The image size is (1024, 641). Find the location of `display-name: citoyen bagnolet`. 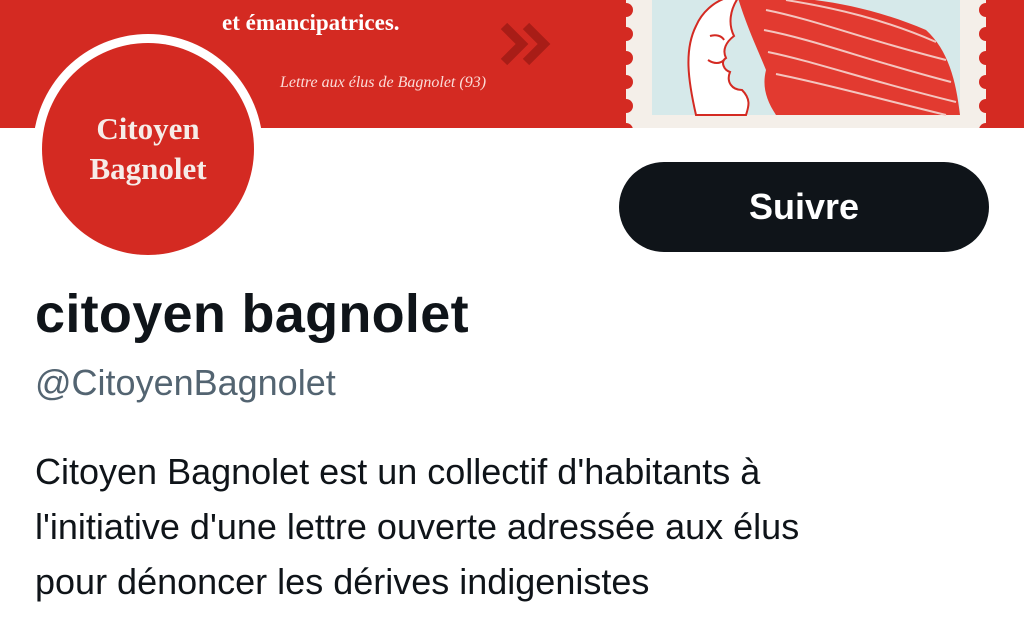

display-name: citoyen bagnolet is located at coordinates (252, 314).